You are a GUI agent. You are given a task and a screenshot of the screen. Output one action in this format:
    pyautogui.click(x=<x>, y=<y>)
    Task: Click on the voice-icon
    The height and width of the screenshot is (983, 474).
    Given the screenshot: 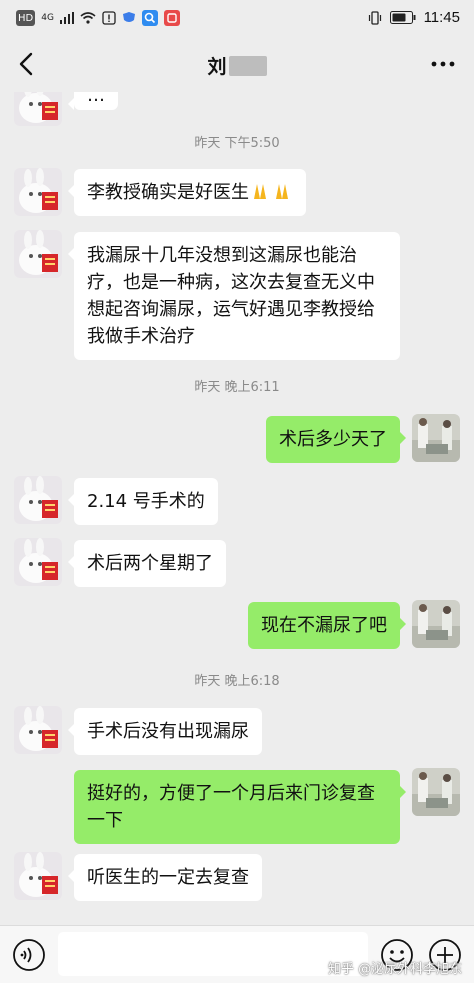 What is the action you would take?
    pyautogui.click(x=29, y=955)
    